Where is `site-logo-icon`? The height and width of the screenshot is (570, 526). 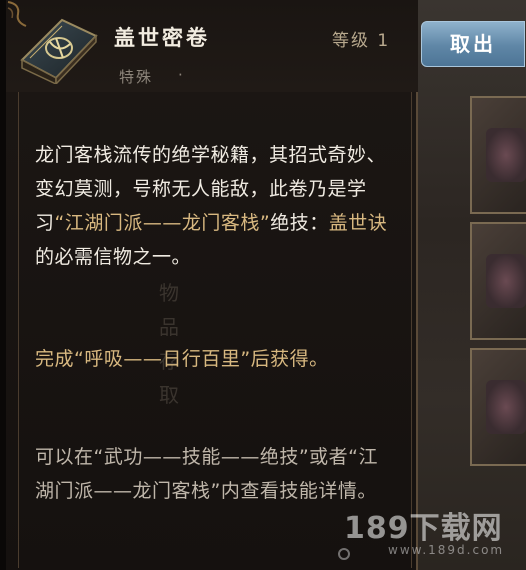
site-logo-icon is located at coordinates (344, 554).